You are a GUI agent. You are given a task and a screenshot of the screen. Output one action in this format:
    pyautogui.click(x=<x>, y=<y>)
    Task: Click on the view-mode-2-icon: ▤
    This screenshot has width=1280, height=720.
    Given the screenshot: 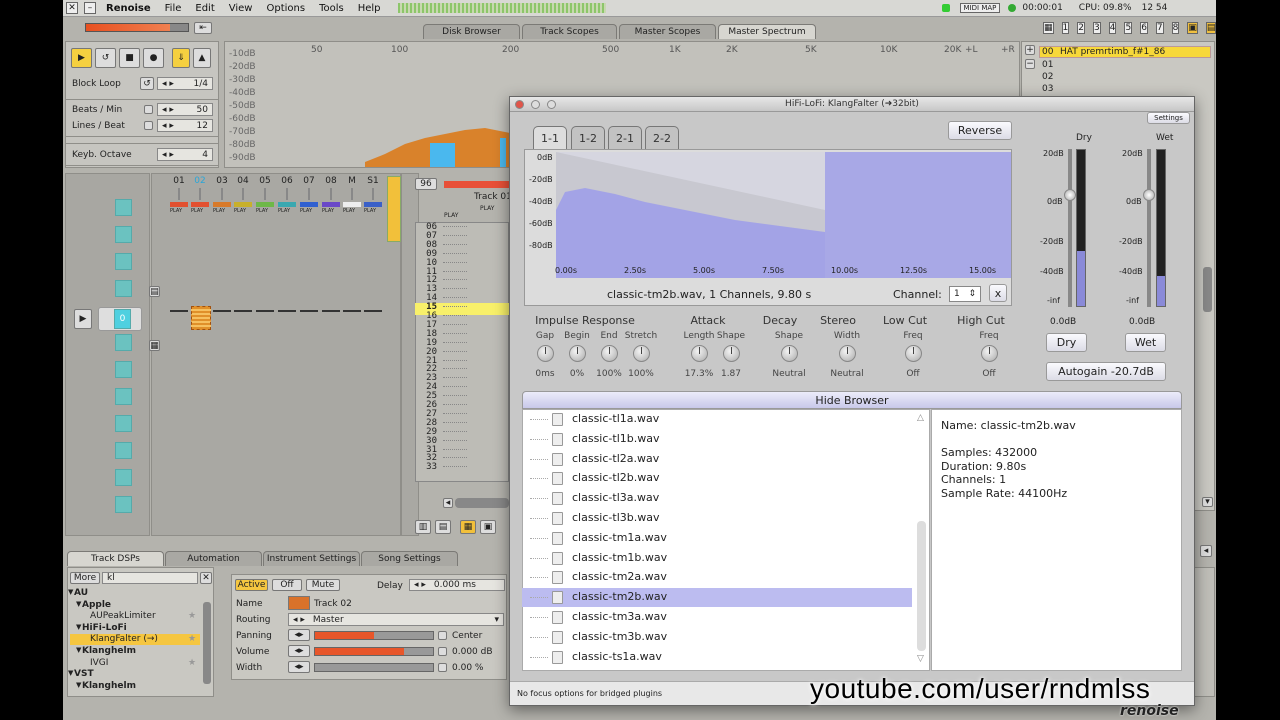 What is the action you would take?
    pyautogui.click(x=443, y=527)
    